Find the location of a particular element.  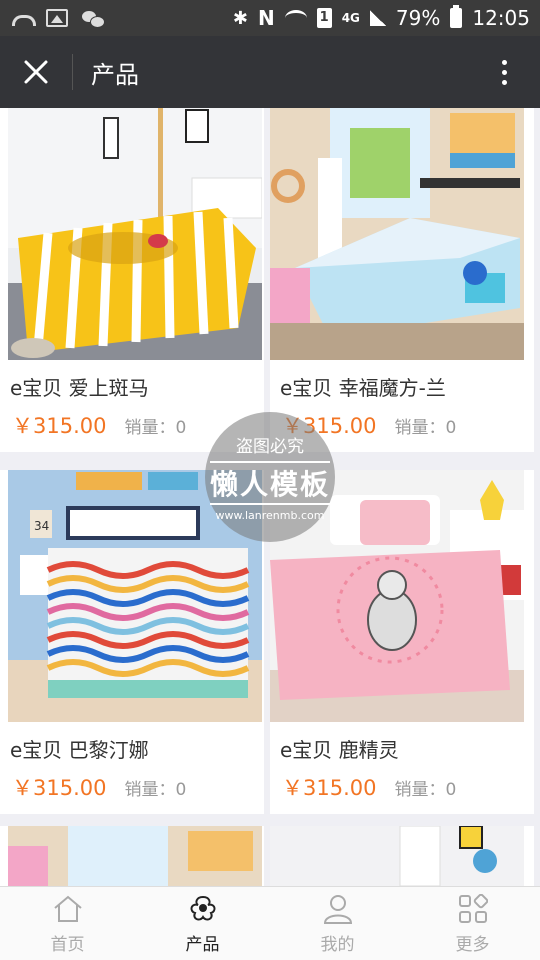

home-icon is located at coordinates (68, 909).